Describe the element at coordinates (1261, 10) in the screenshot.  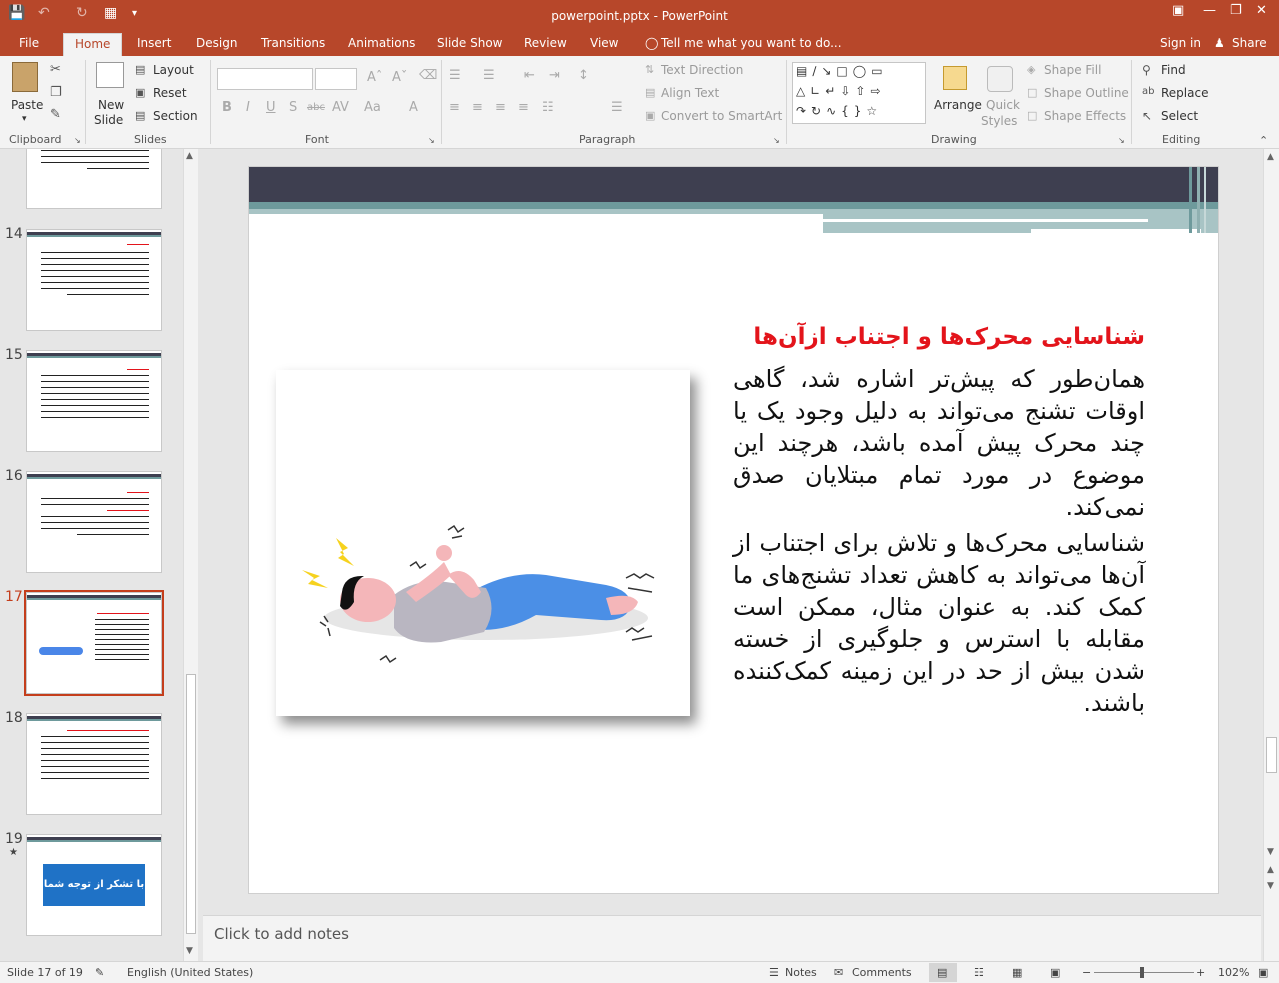
I see `close-icon: ✕` at that location.